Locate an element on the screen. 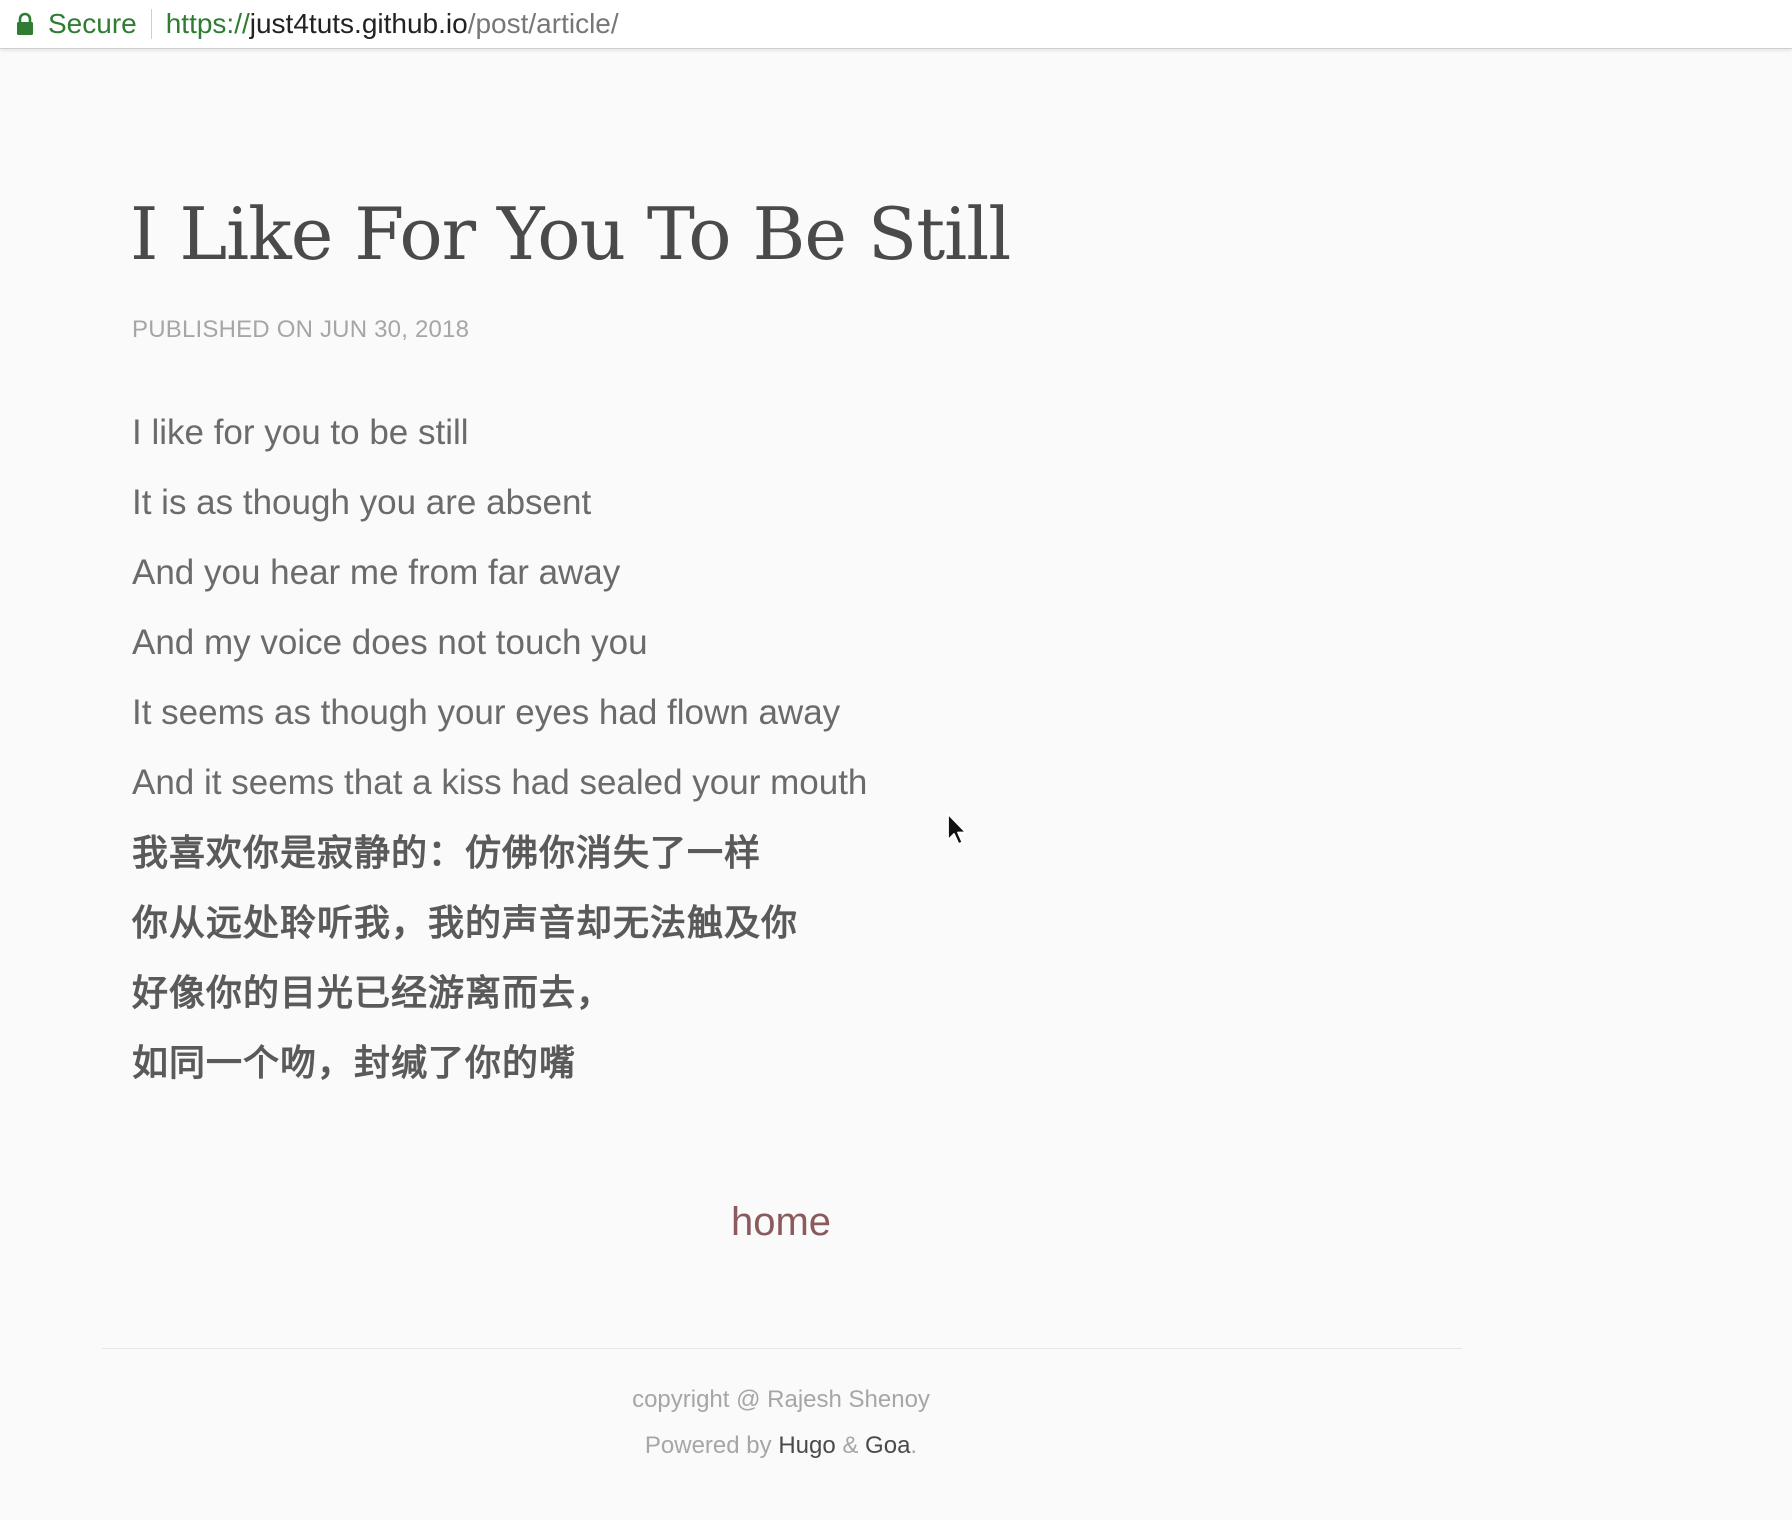 The width and height of the screenshot is (1792, 1520). poem-line: And you hear me from far away is located at coordinates (376, 572).